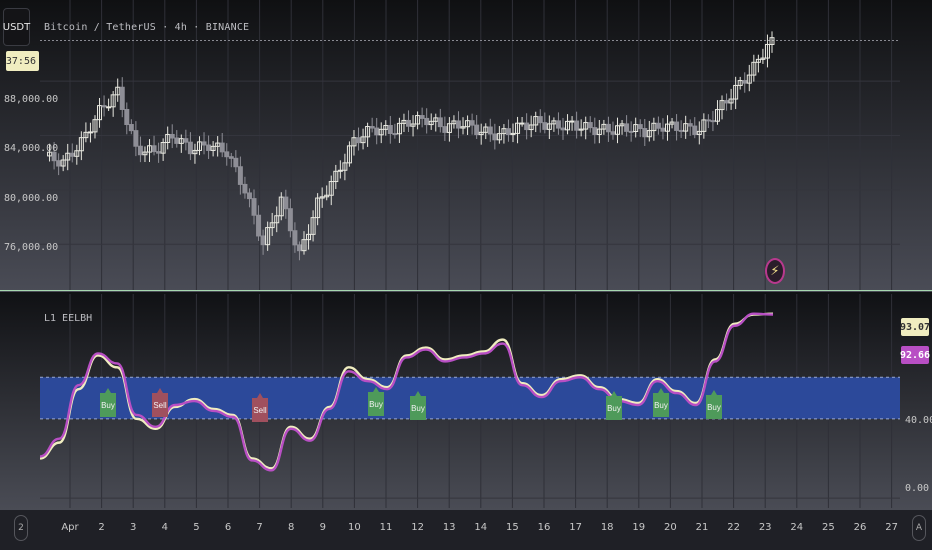 The image size is (932, 550). Describe the element at coordinates (417, 527) in the screenshot. I see `time-tick: 12` at that location.